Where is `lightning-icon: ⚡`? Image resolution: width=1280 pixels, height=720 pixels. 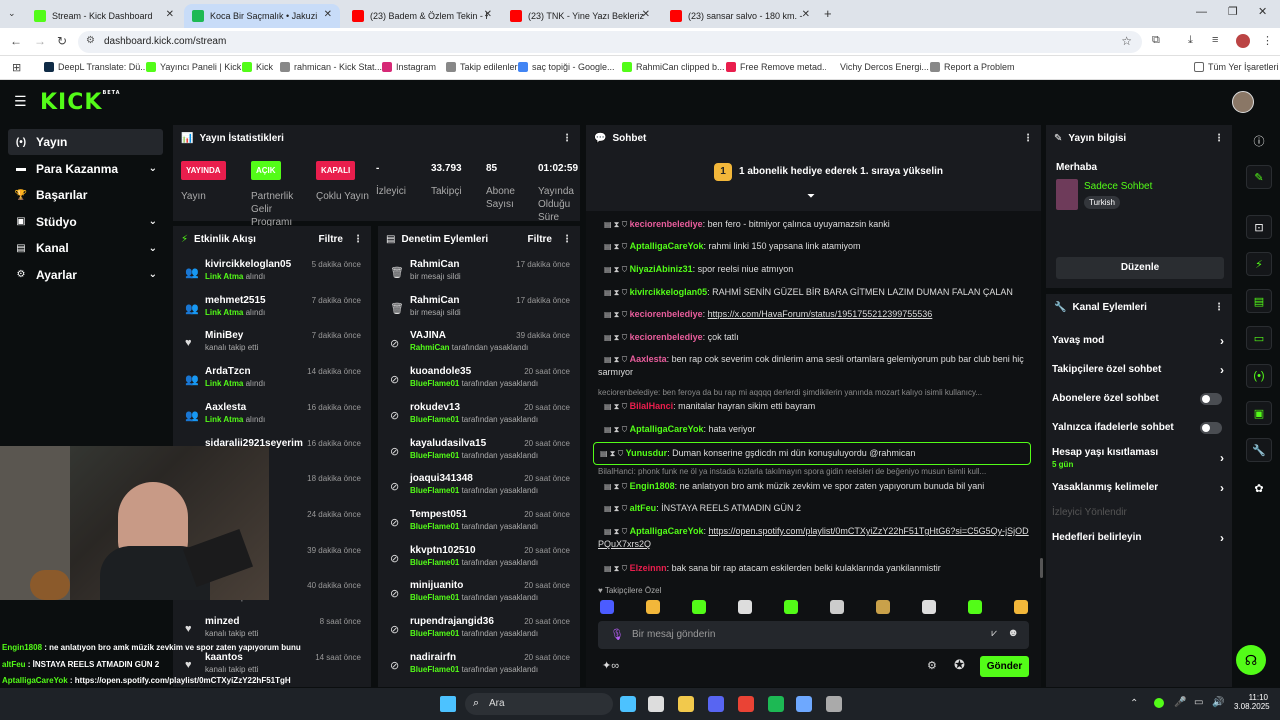
lightning-icon: ⚡ is located at coordinates (1259, 264).